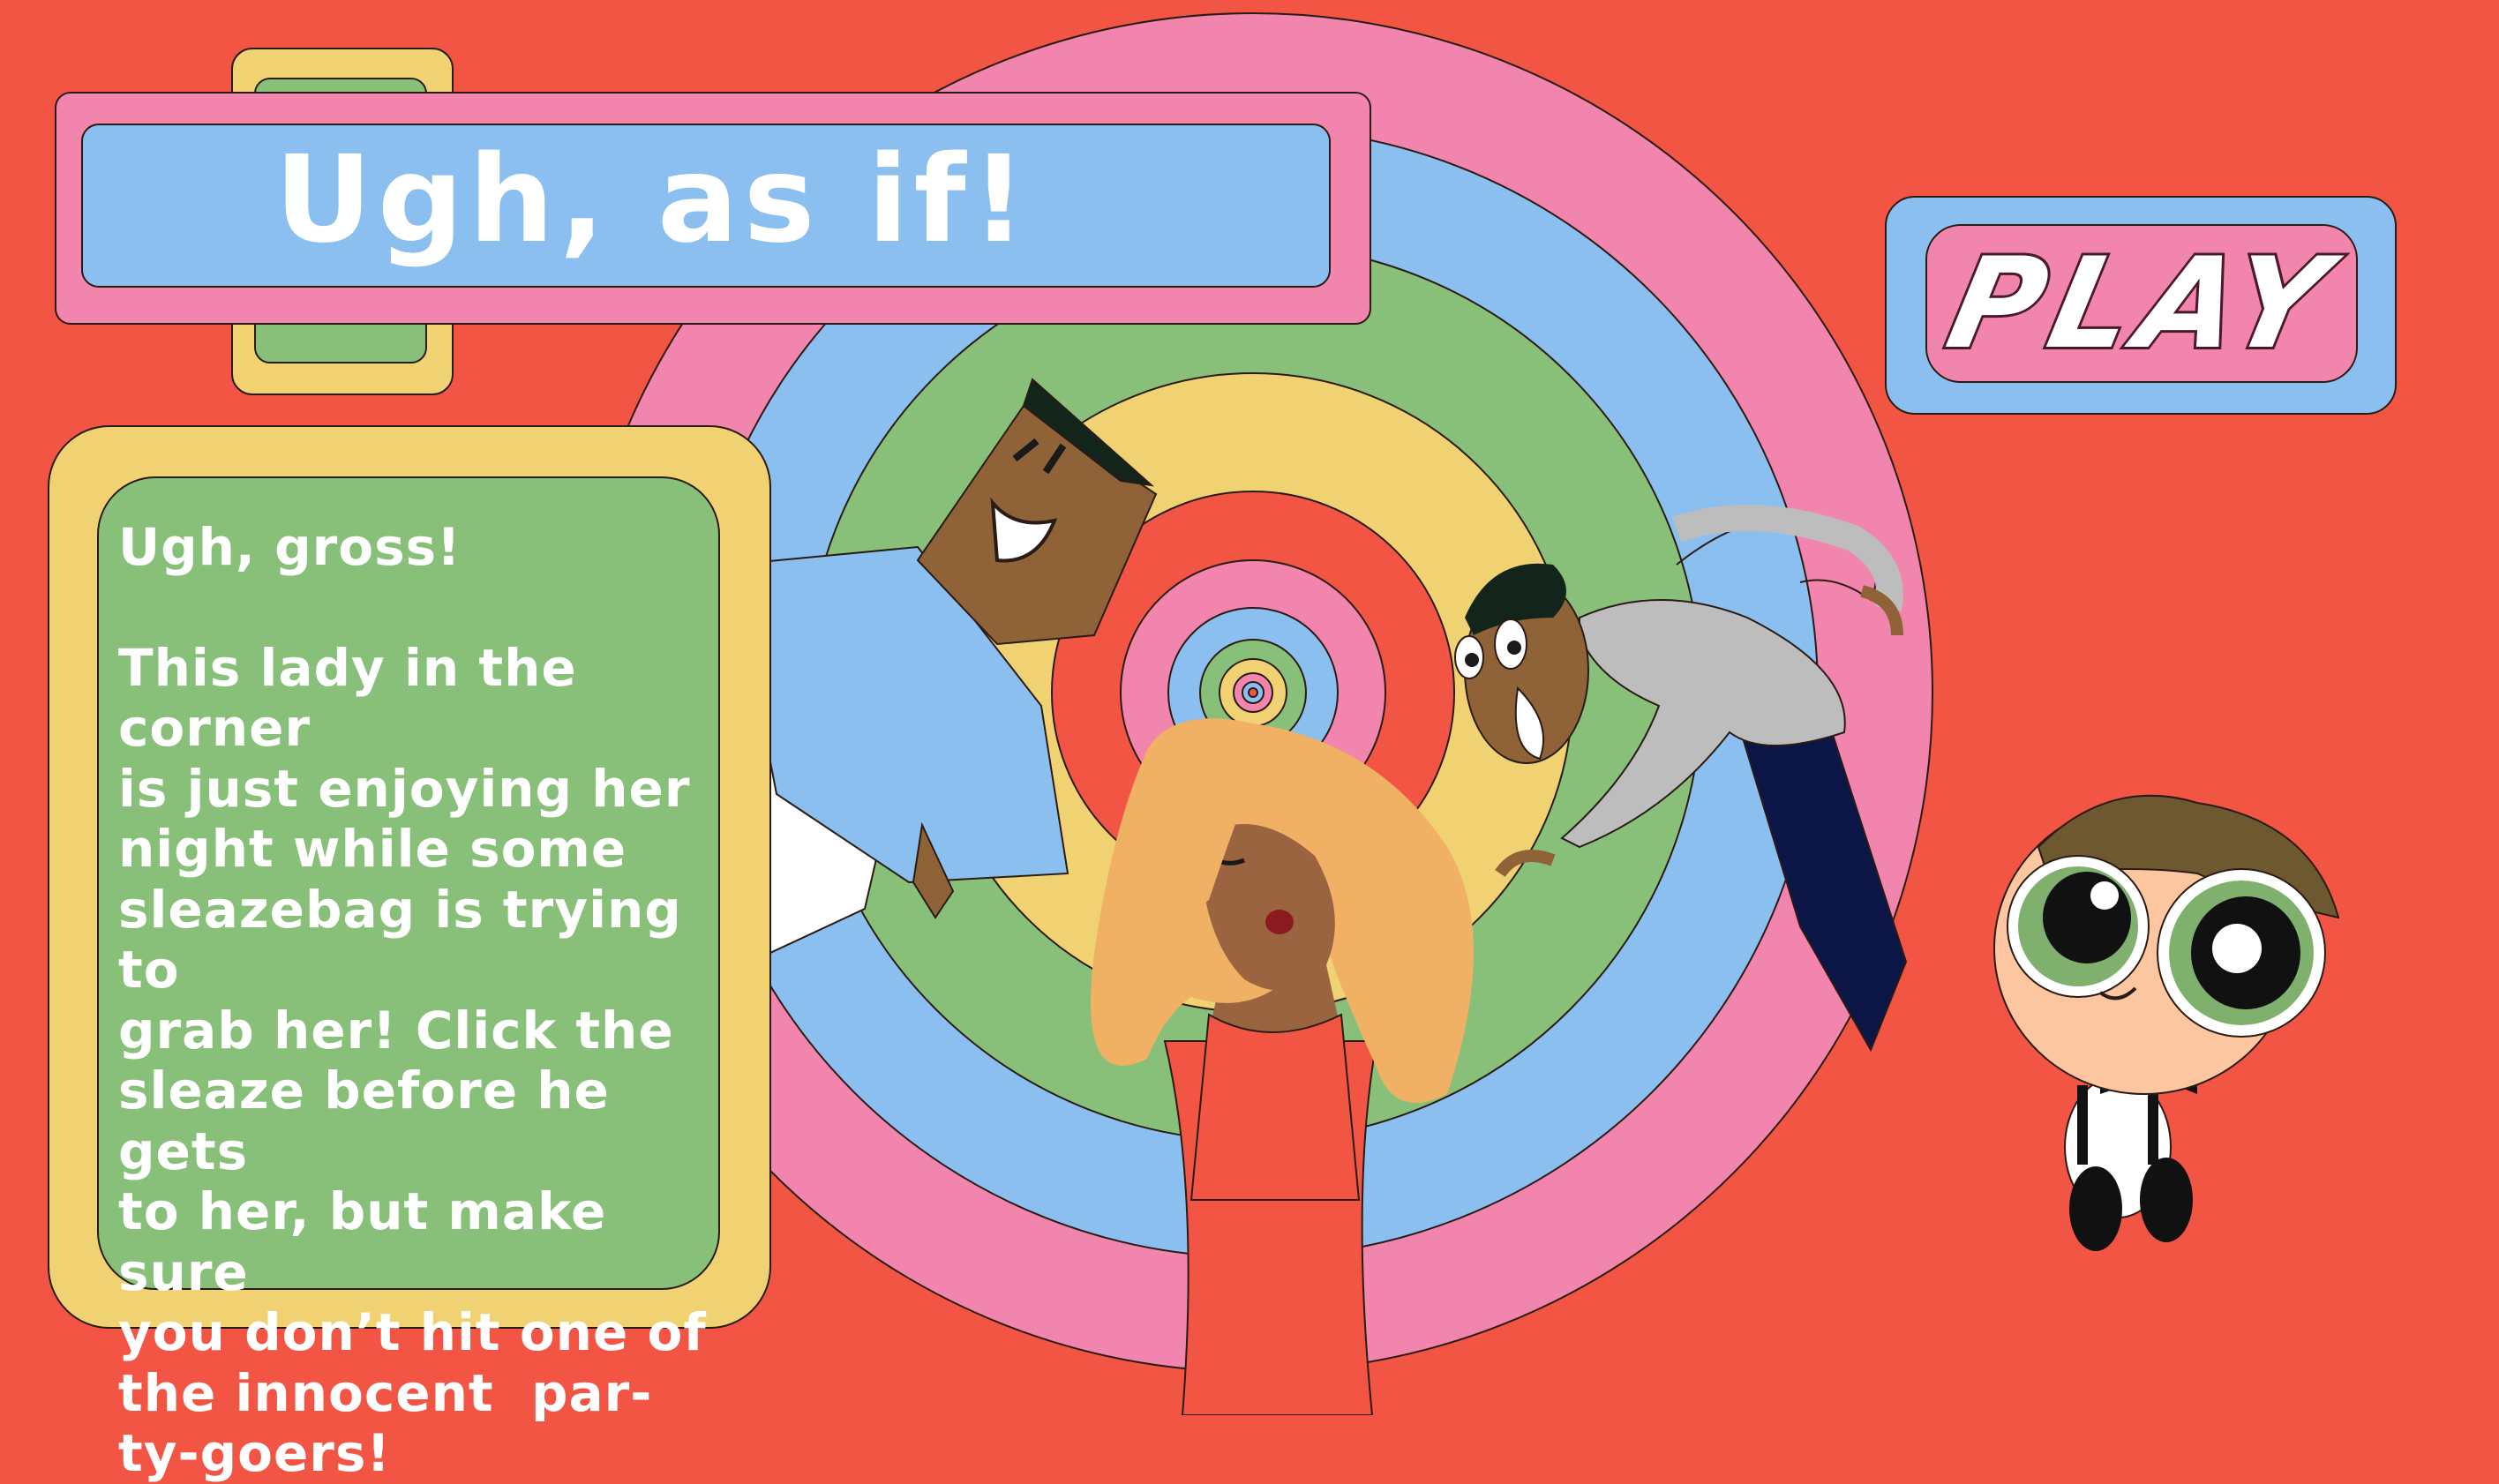 This screenshot has width=2499, height=1484. What do you see at coordinates (254, 1453) in the screenshot?
I see `instruction-line: ty-goers!` at bounding box center [254, 1453].